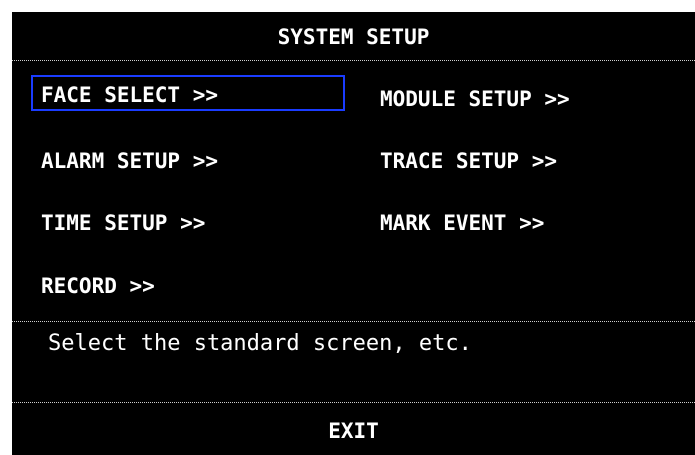 The image size is (695, 455). Describe the element at coordinates (684, 14) in the screenshot. I see `corner-mark` at that location.